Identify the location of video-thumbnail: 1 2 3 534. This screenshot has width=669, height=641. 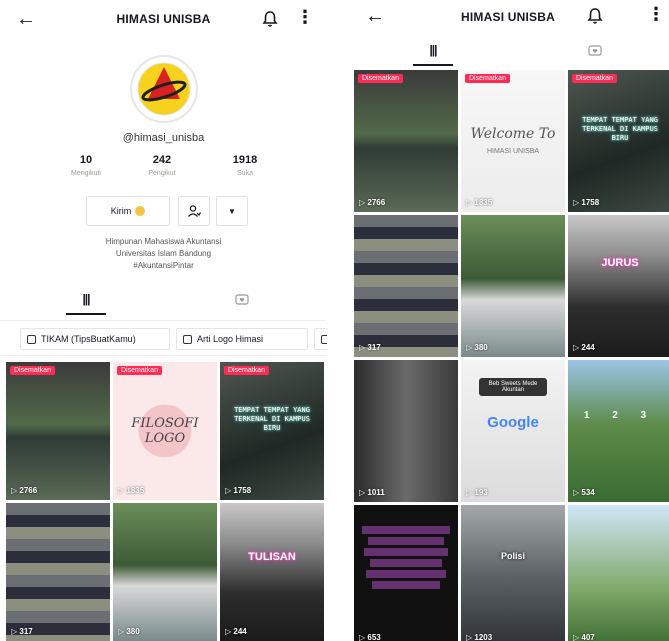
(618, 431).